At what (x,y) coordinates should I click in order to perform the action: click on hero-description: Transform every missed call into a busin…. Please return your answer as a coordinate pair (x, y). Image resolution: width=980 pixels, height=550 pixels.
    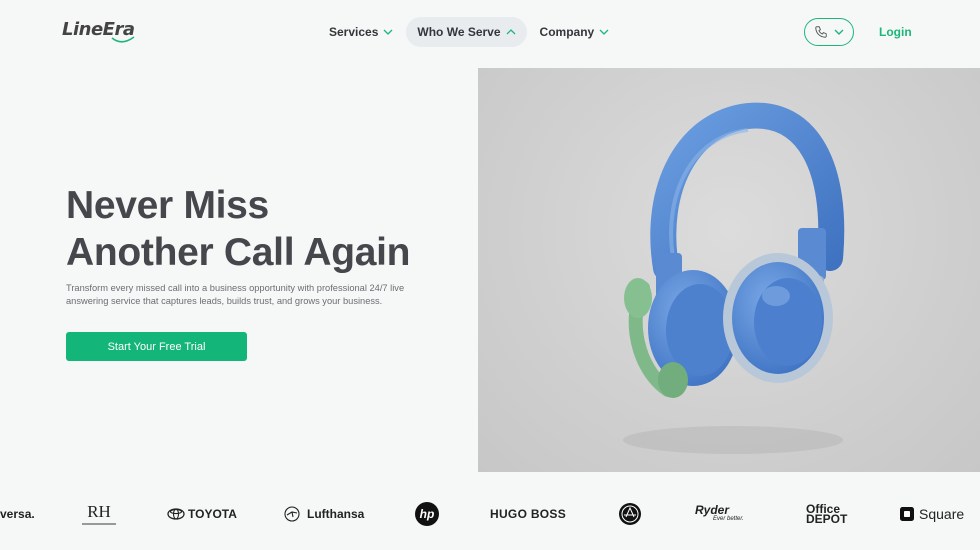
    Looking at the image, I should click on (235, 295).